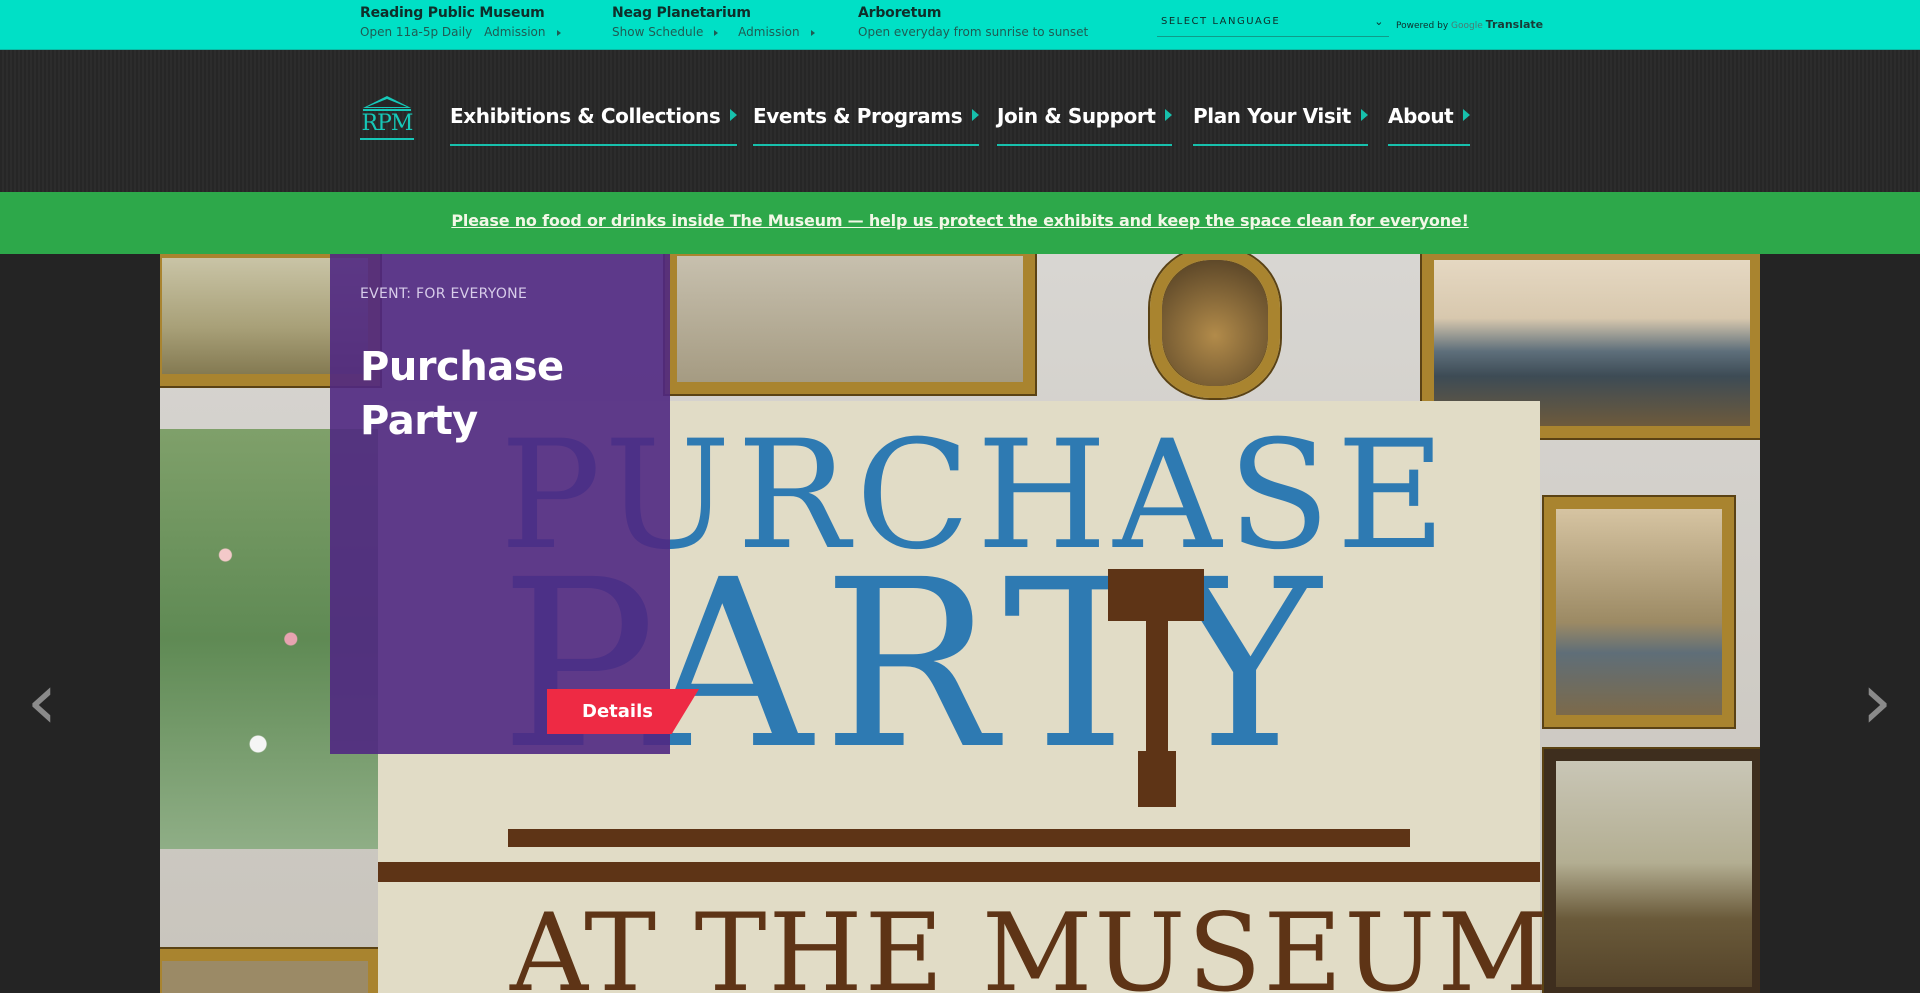 This screenshot has height=993, width=1920. I want to click on poster-line-3: AT THE MUSEUM, so click(1030, 942).